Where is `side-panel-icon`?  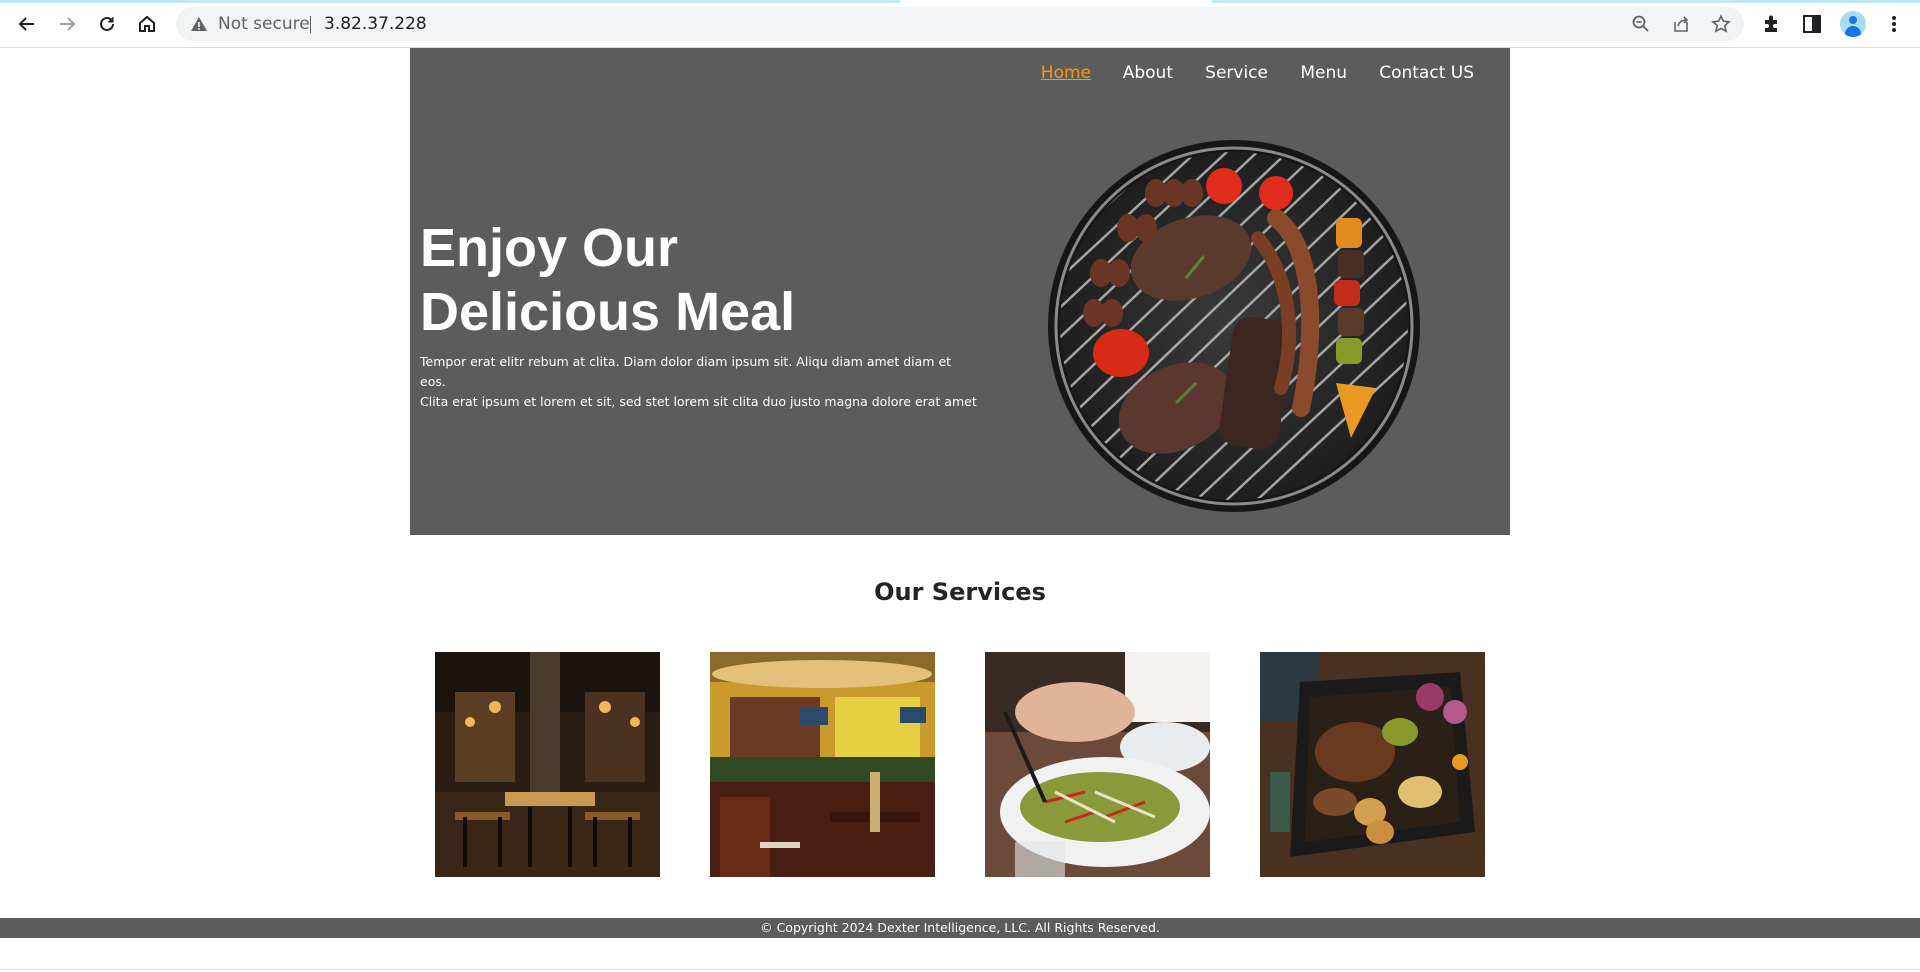 side-panel-icon is located at coordinates (1812, 24).